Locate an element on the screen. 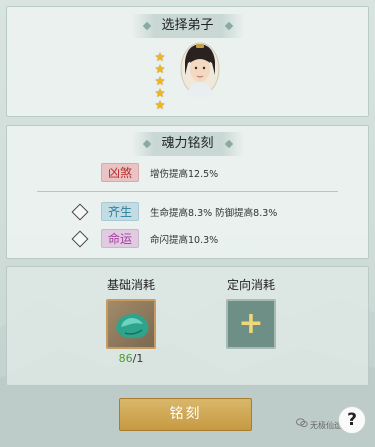 The height and width of the screenshot is (447, 375). attribute-row: 命运 命闪提高10.3% is located at coordinates (187, 239).